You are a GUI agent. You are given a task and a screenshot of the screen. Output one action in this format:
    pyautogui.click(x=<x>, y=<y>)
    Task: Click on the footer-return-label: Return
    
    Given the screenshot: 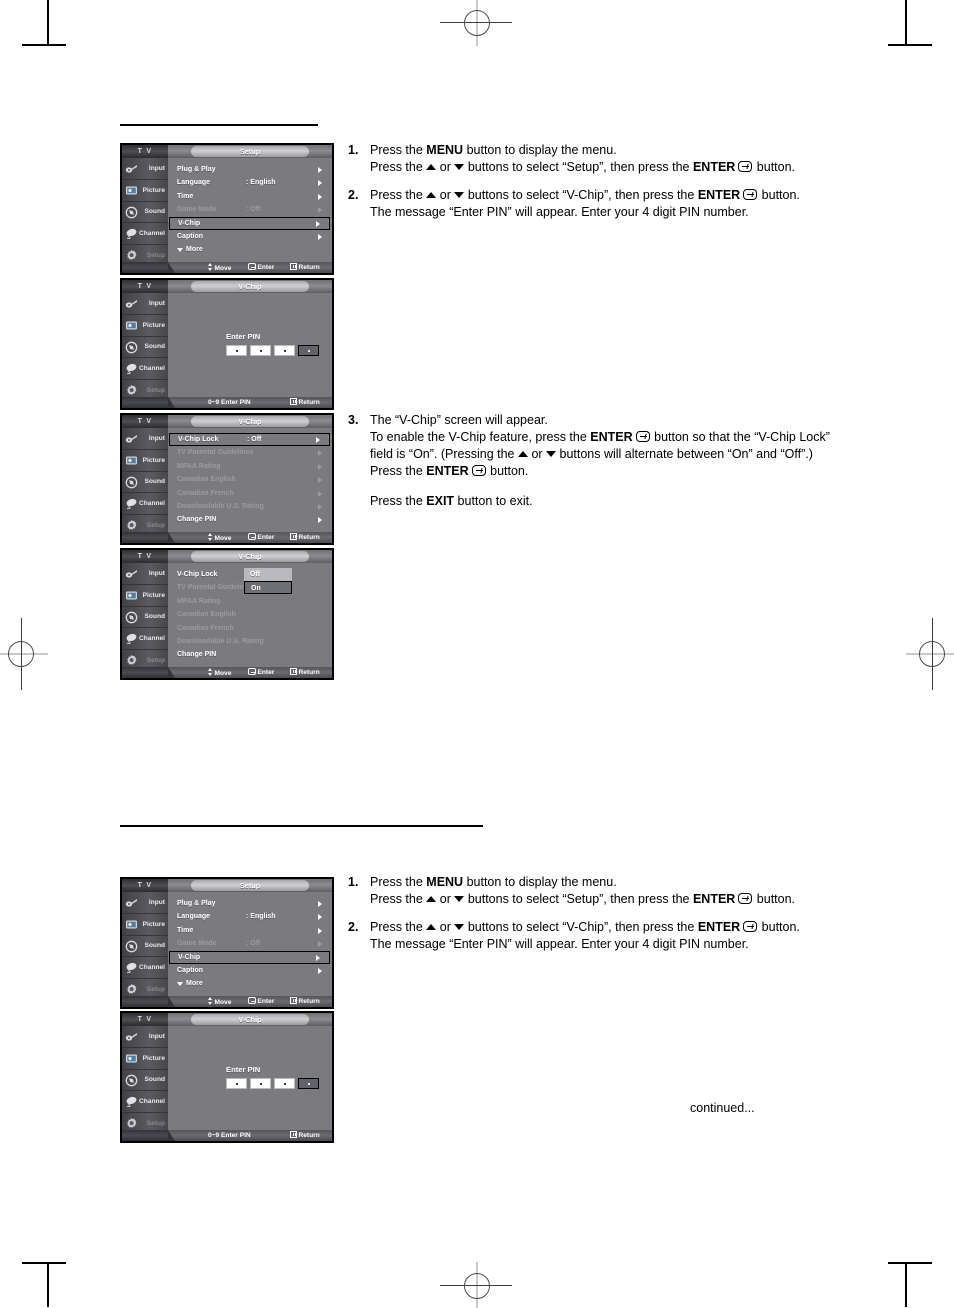 What is the action you would take?
    pyautogui.click(x=309, y=267)
    